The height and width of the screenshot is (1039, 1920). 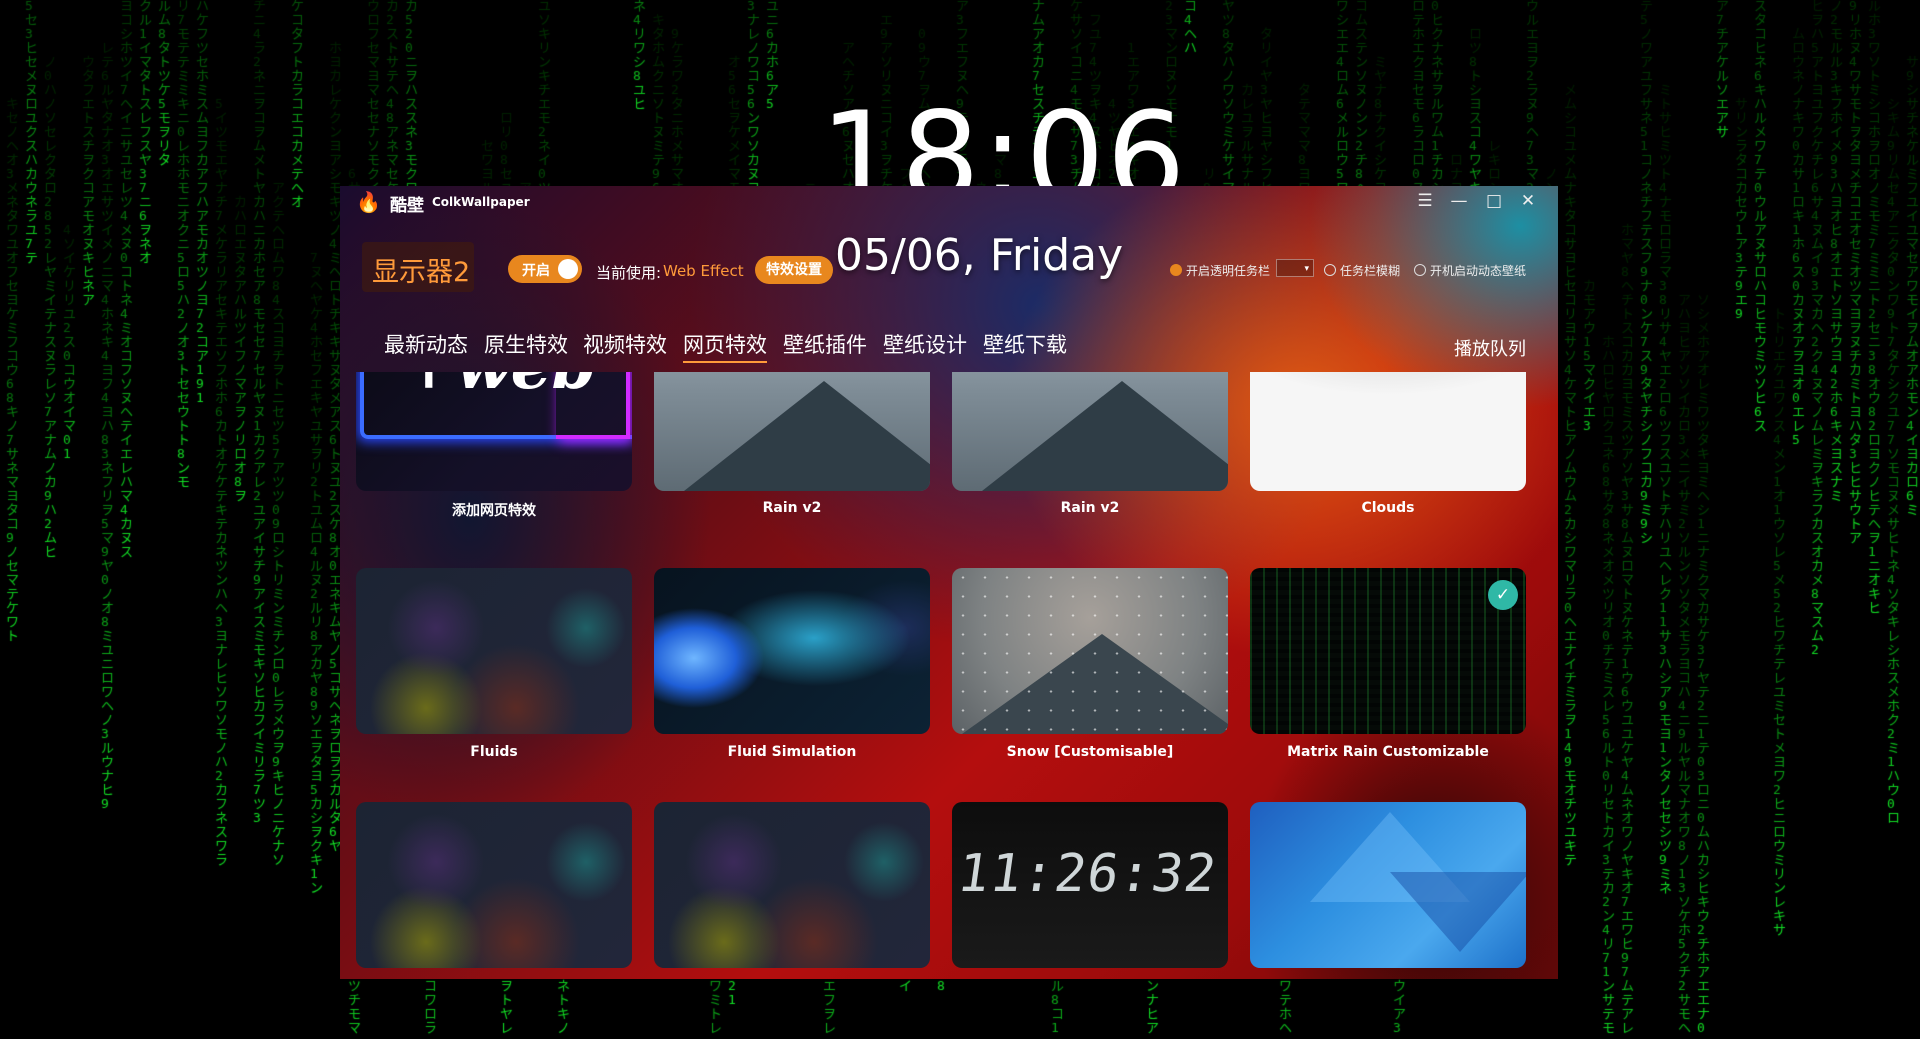 I want to click on tab-wallpaper-design: 壁纸设计, so click(x=925, y=344).